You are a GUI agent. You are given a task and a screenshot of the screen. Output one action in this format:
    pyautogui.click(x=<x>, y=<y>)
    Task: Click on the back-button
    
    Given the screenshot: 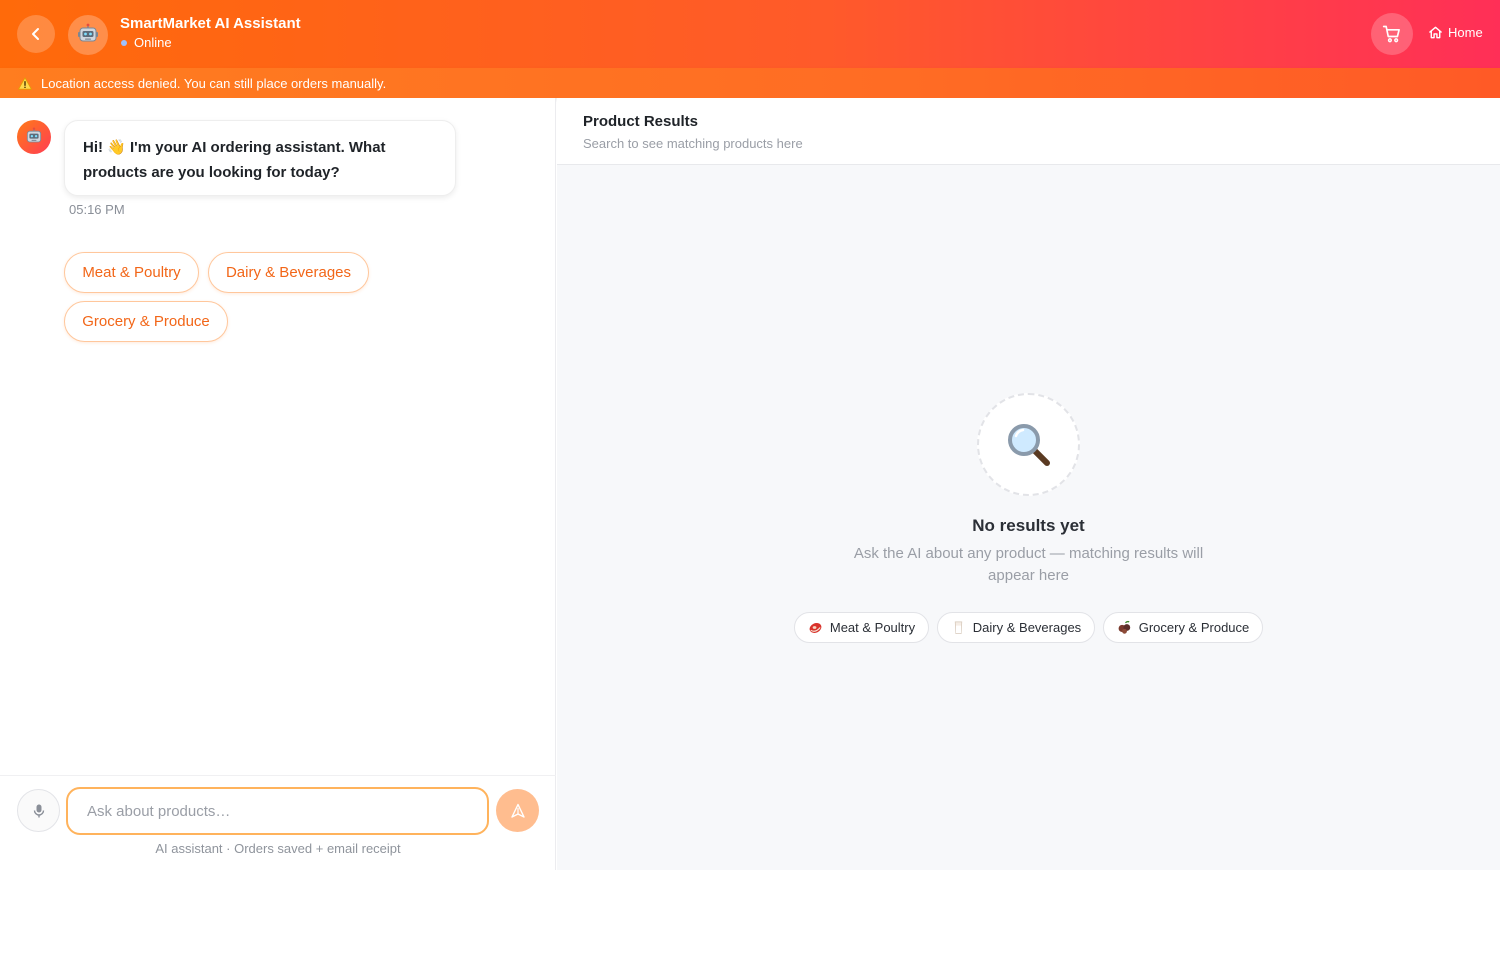 What is the action you would take?
    pyautogui.click(x=36, y=34)
    